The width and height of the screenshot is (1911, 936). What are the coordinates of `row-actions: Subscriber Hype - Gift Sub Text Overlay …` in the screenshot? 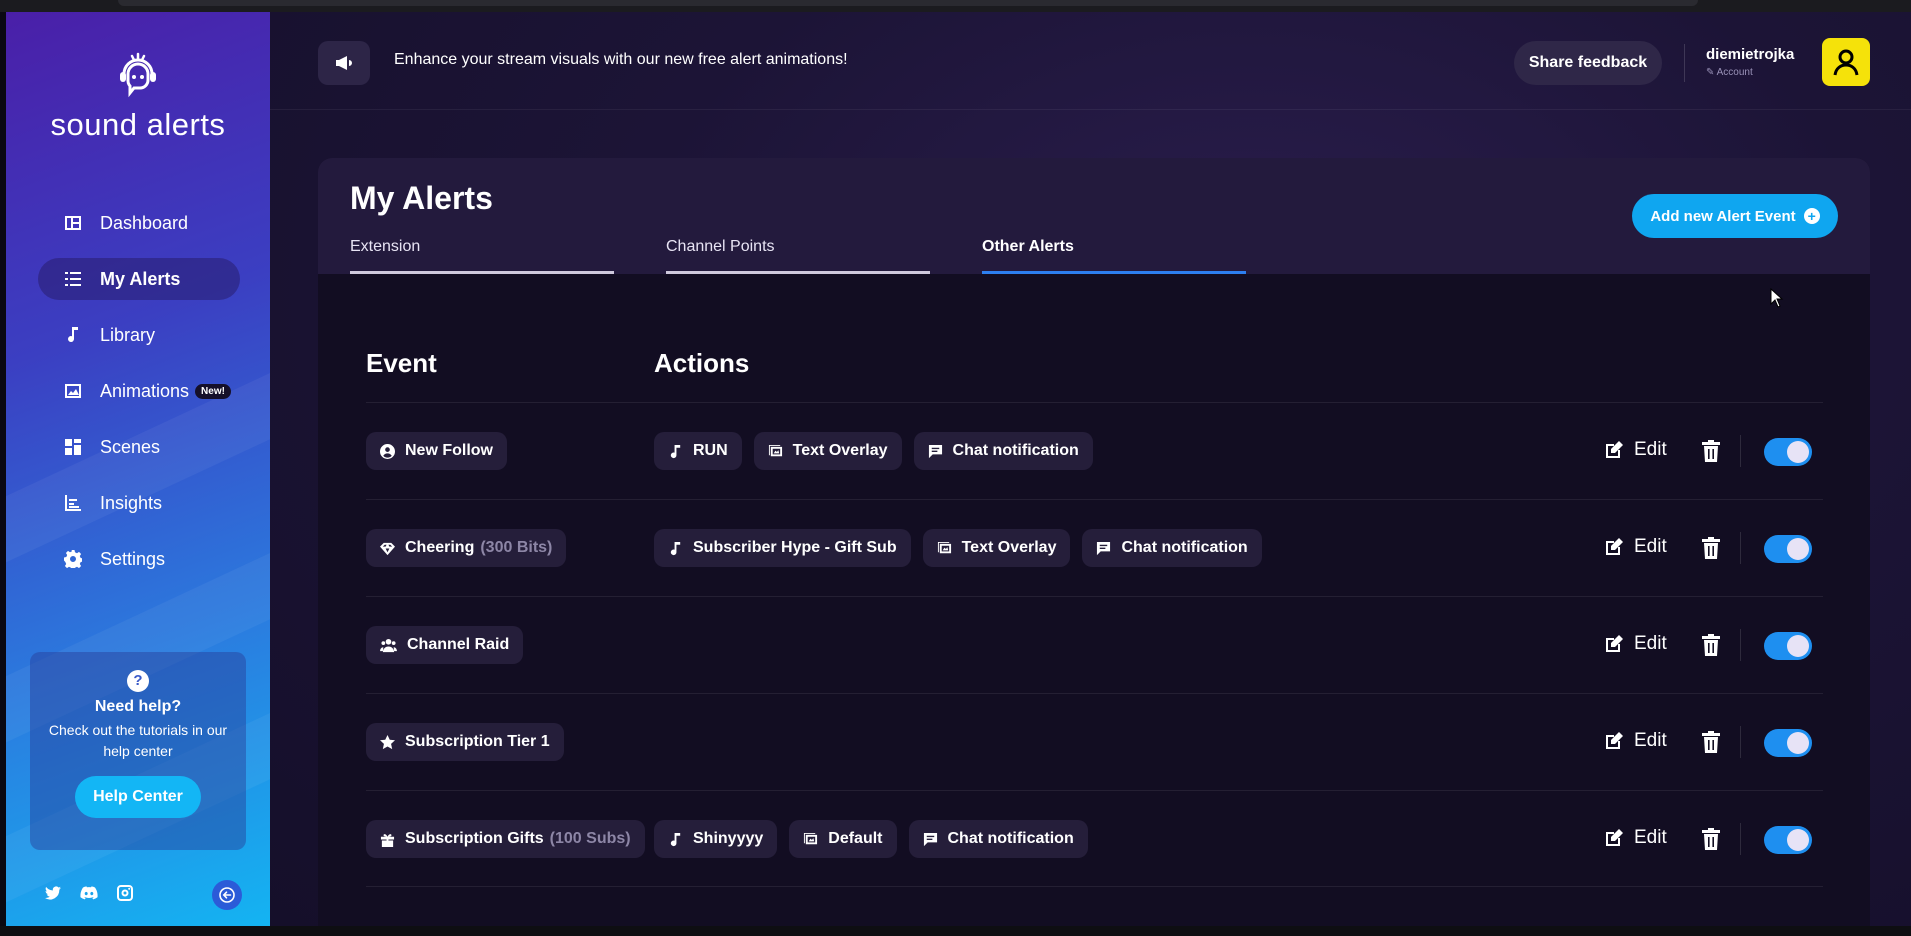 It's located at (958, 548).